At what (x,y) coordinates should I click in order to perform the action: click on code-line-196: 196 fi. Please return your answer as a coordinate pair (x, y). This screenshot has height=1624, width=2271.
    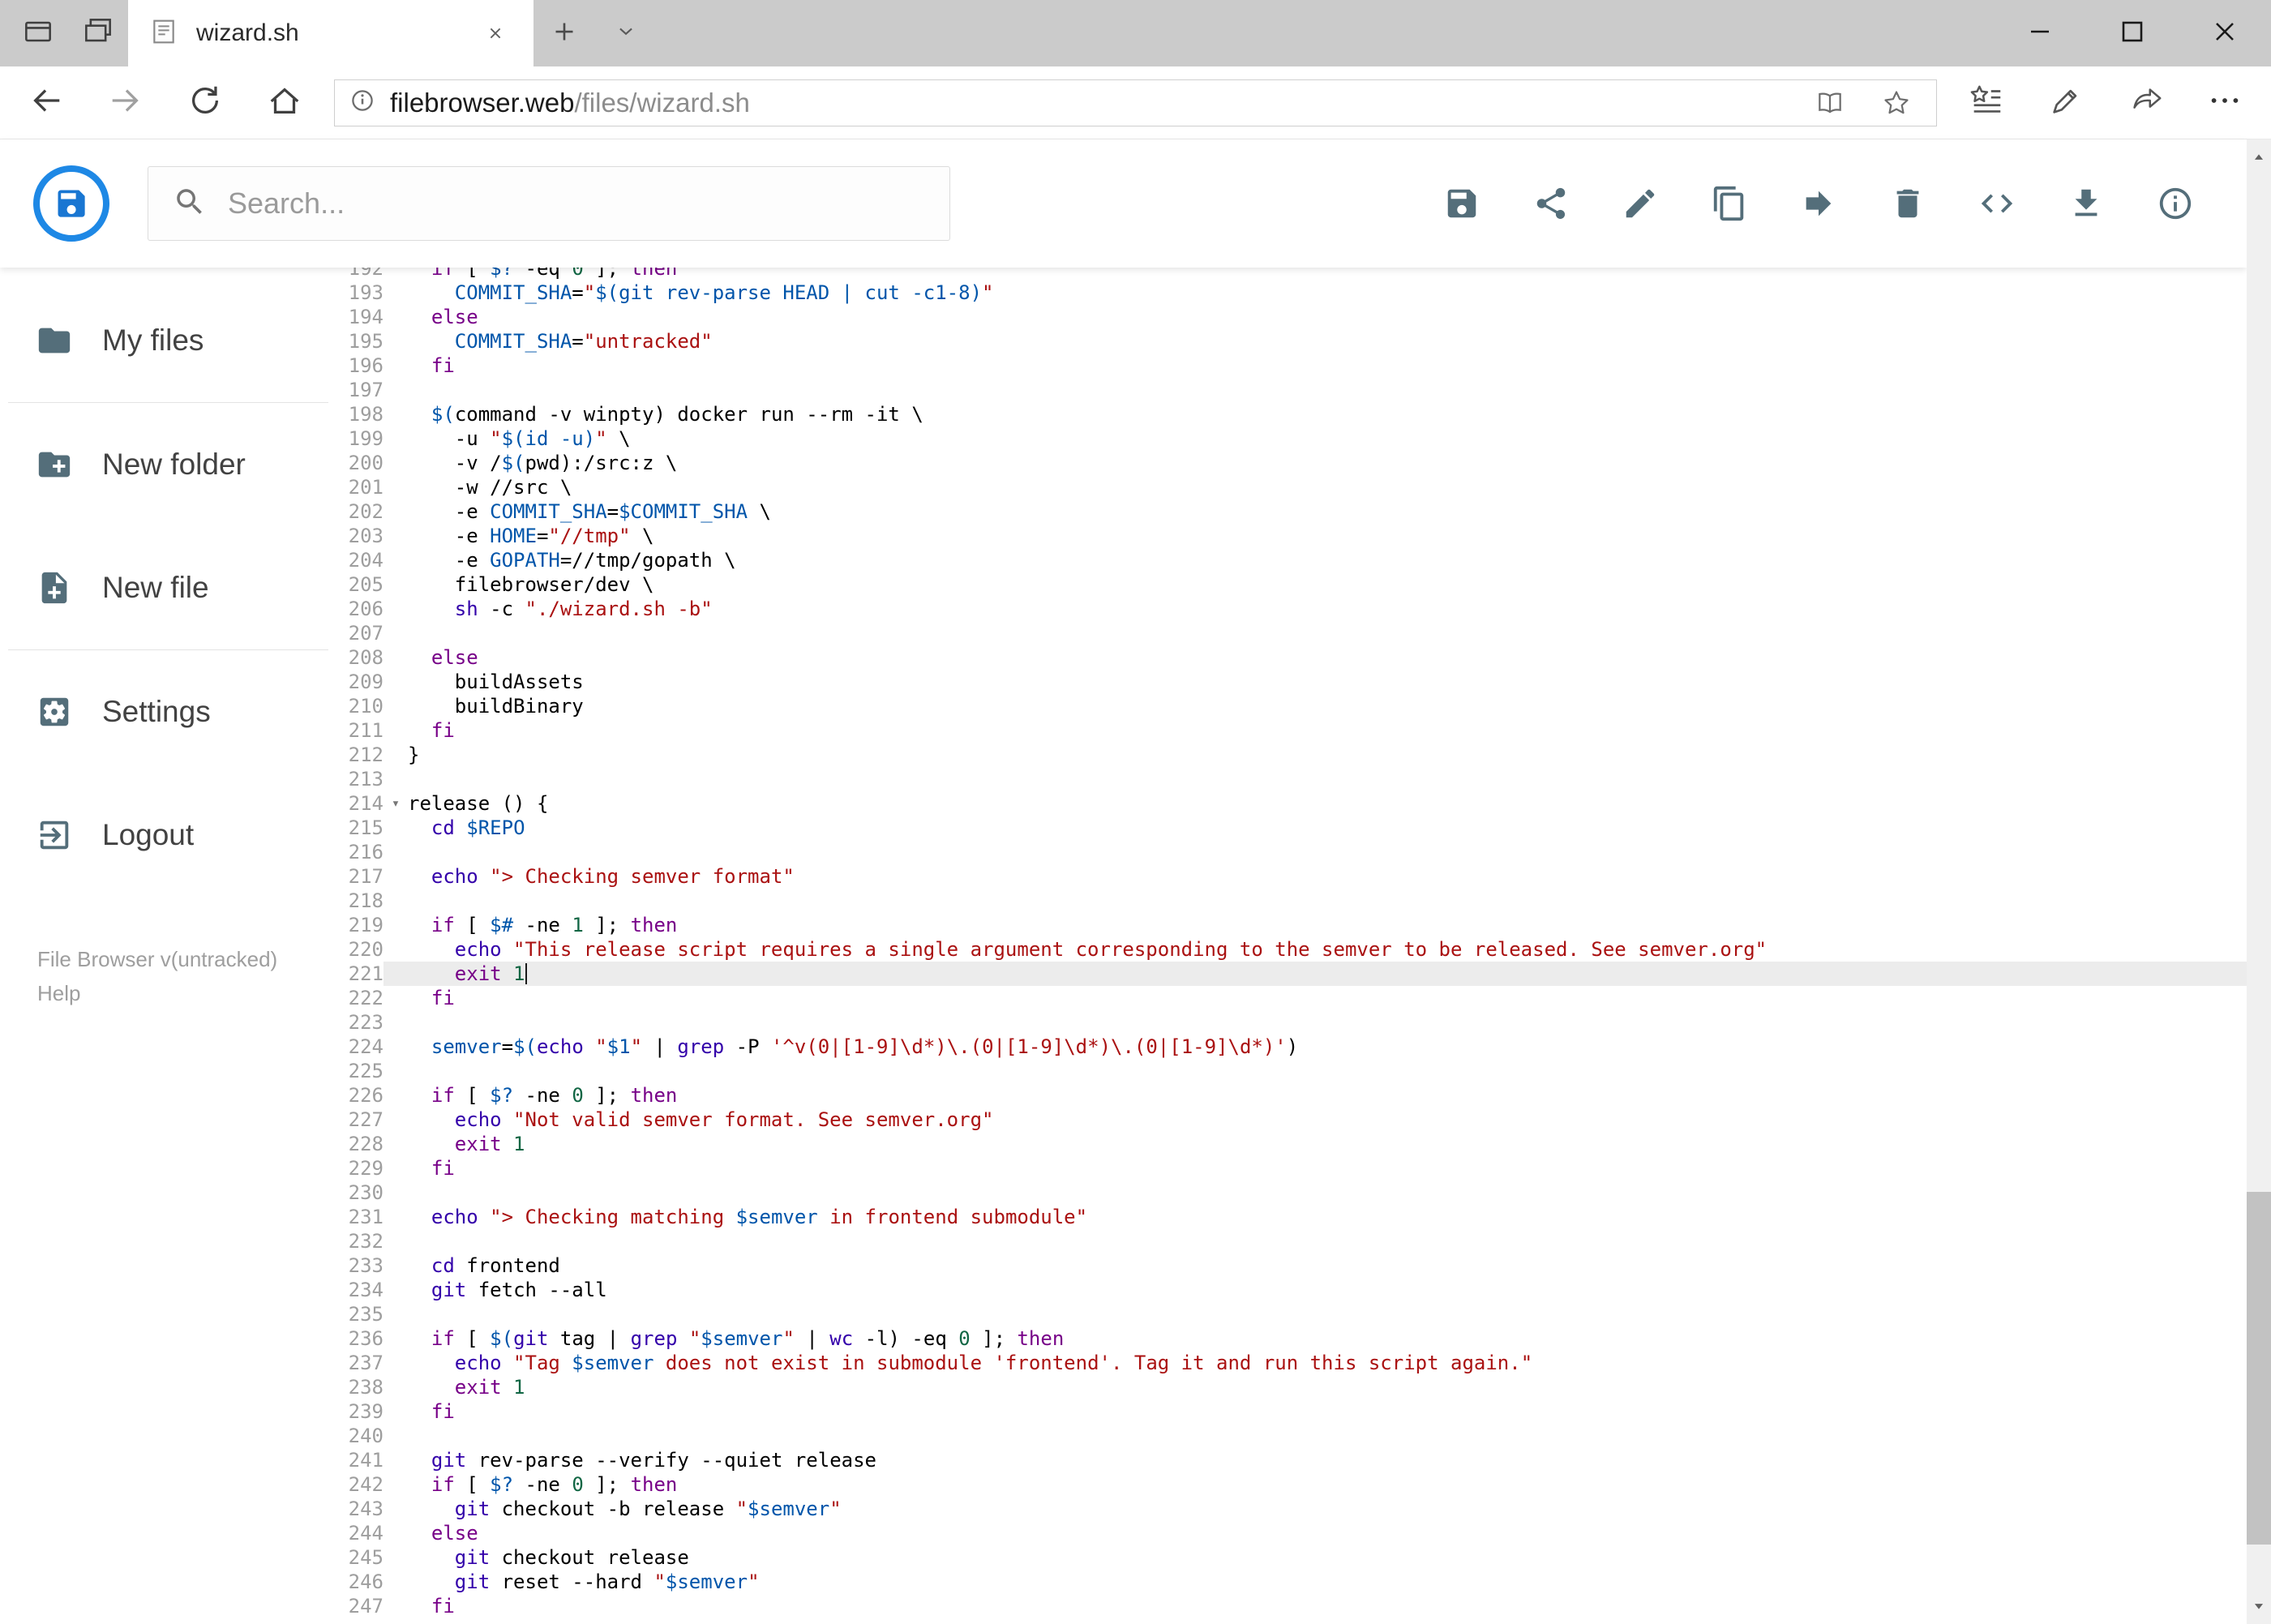
    Looking at the image, I should click on (1291, 366).